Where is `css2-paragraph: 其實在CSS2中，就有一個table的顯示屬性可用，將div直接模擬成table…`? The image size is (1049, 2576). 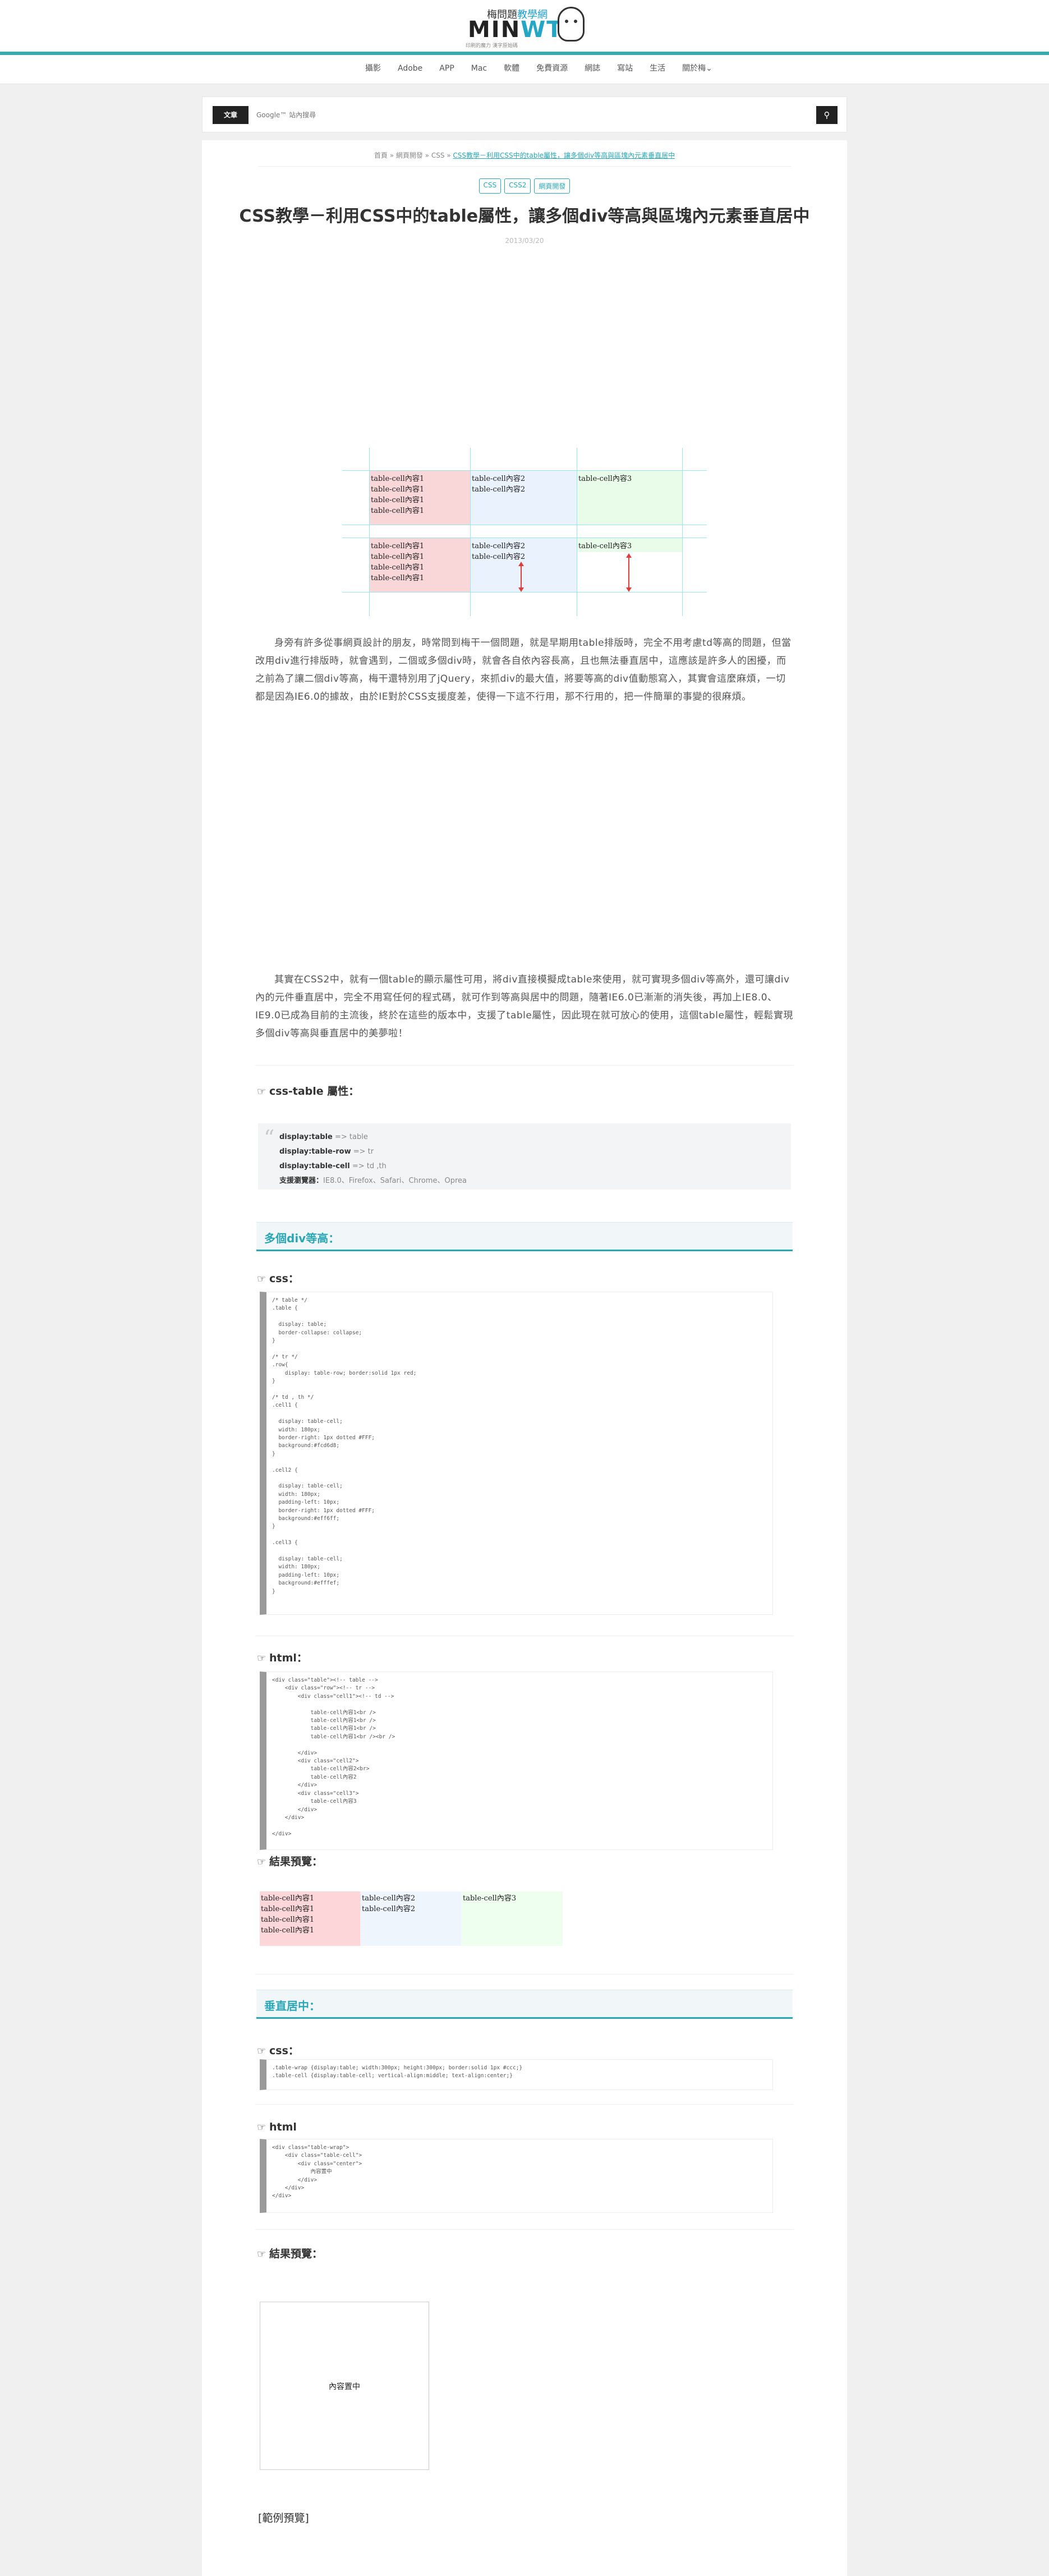
css2-paragraph: 其實在CSS2中，就有一個table的顯示屬性可用，將div直接模擬成table… is located at coordinates (524, 1006).